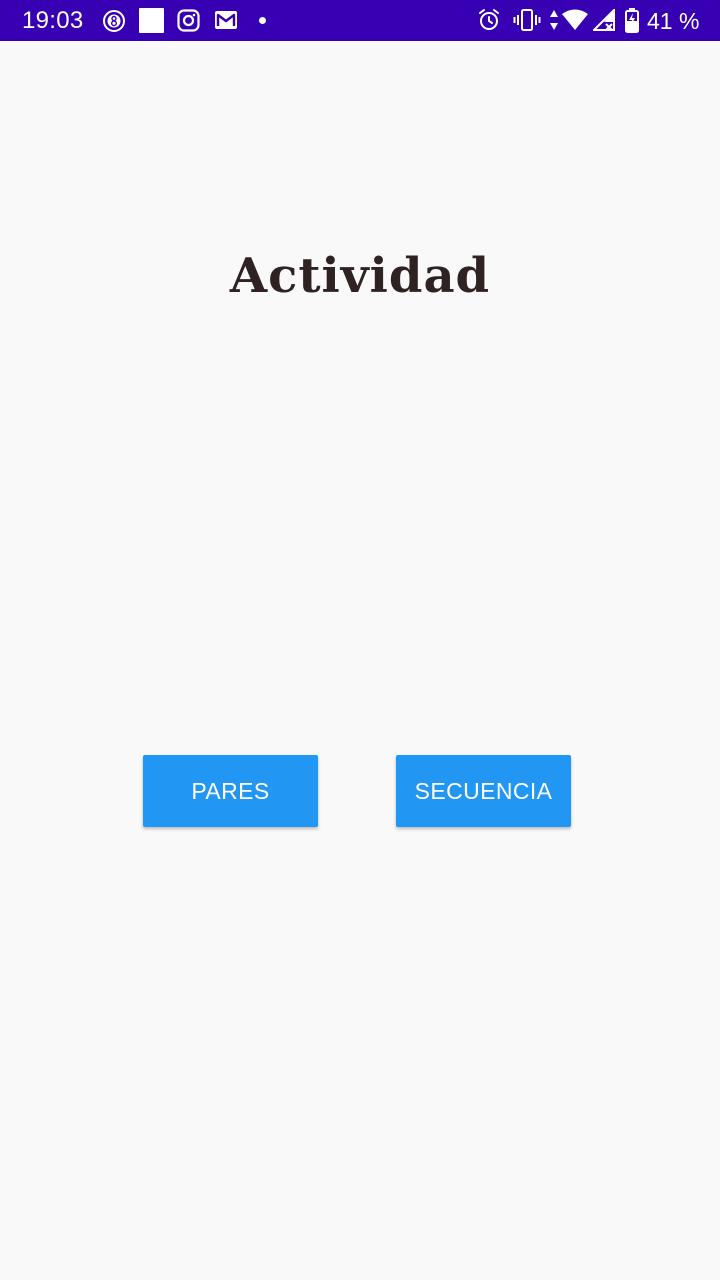 The image size is (720, 1280). What do you see at coordinates (575, 19) in the screenshot?
I see `wifi-icon` at bounding box center [575, 19].